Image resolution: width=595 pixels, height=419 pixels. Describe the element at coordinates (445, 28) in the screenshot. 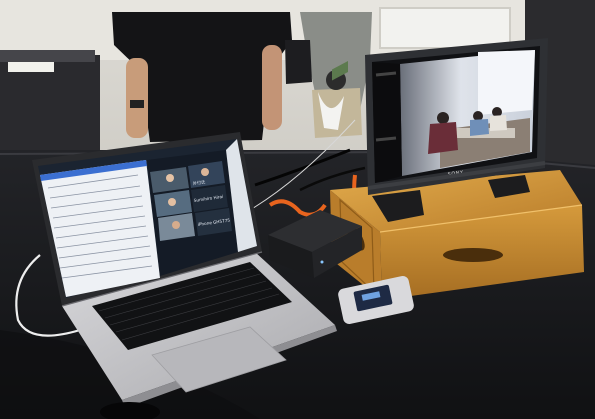

I see `window-frame` at that location.